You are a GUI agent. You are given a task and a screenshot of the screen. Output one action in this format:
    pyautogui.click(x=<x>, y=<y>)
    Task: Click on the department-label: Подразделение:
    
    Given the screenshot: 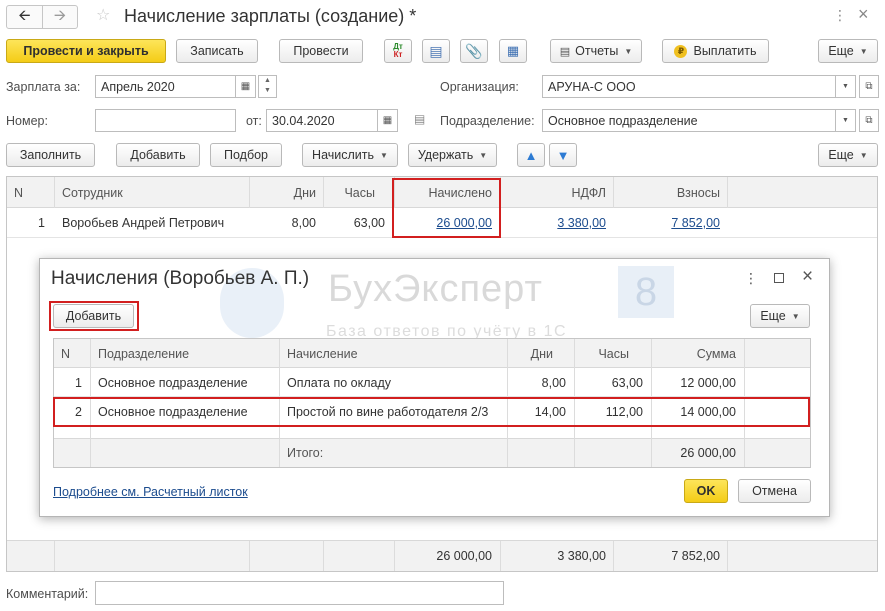 What is the action you would take?
    pyautogui.click(x=487, y=121)
    